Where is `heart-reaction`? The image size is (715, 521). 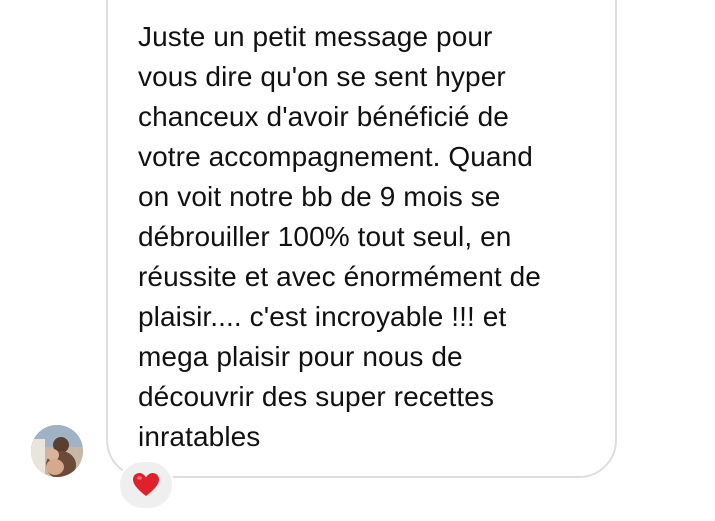
heart-reaction is located at coordinates (146, 485).